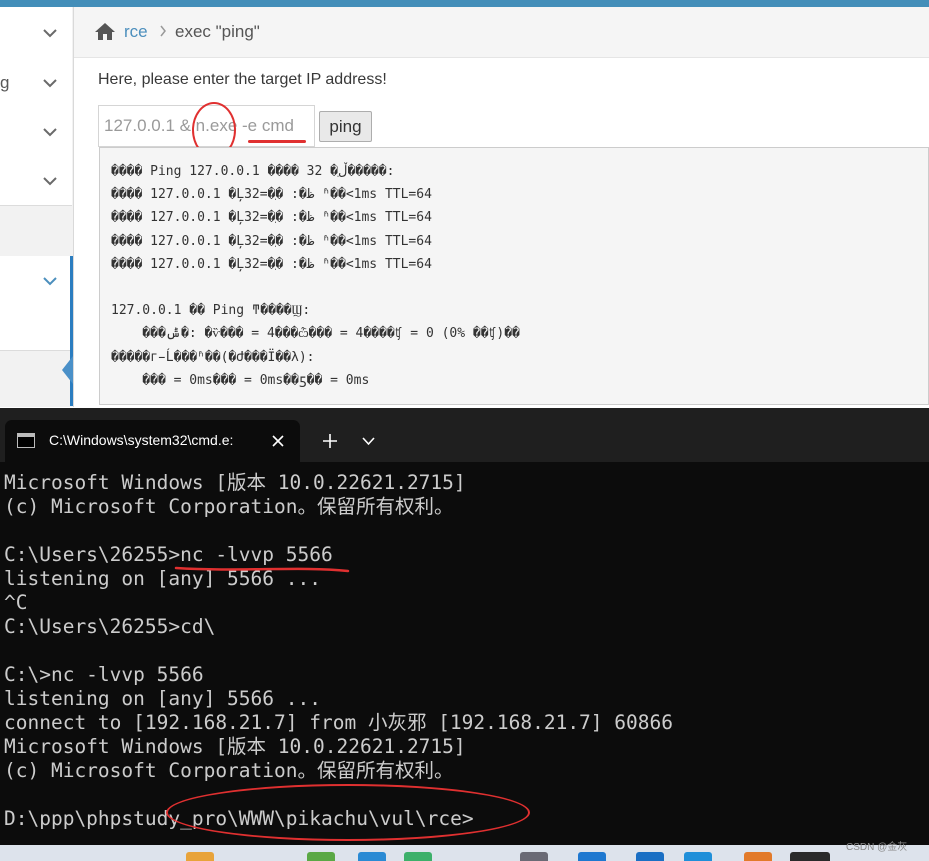  Describe the element at coordinates (5, 82) in the screenshot. I see `sidebar-item-label: g` at that location.